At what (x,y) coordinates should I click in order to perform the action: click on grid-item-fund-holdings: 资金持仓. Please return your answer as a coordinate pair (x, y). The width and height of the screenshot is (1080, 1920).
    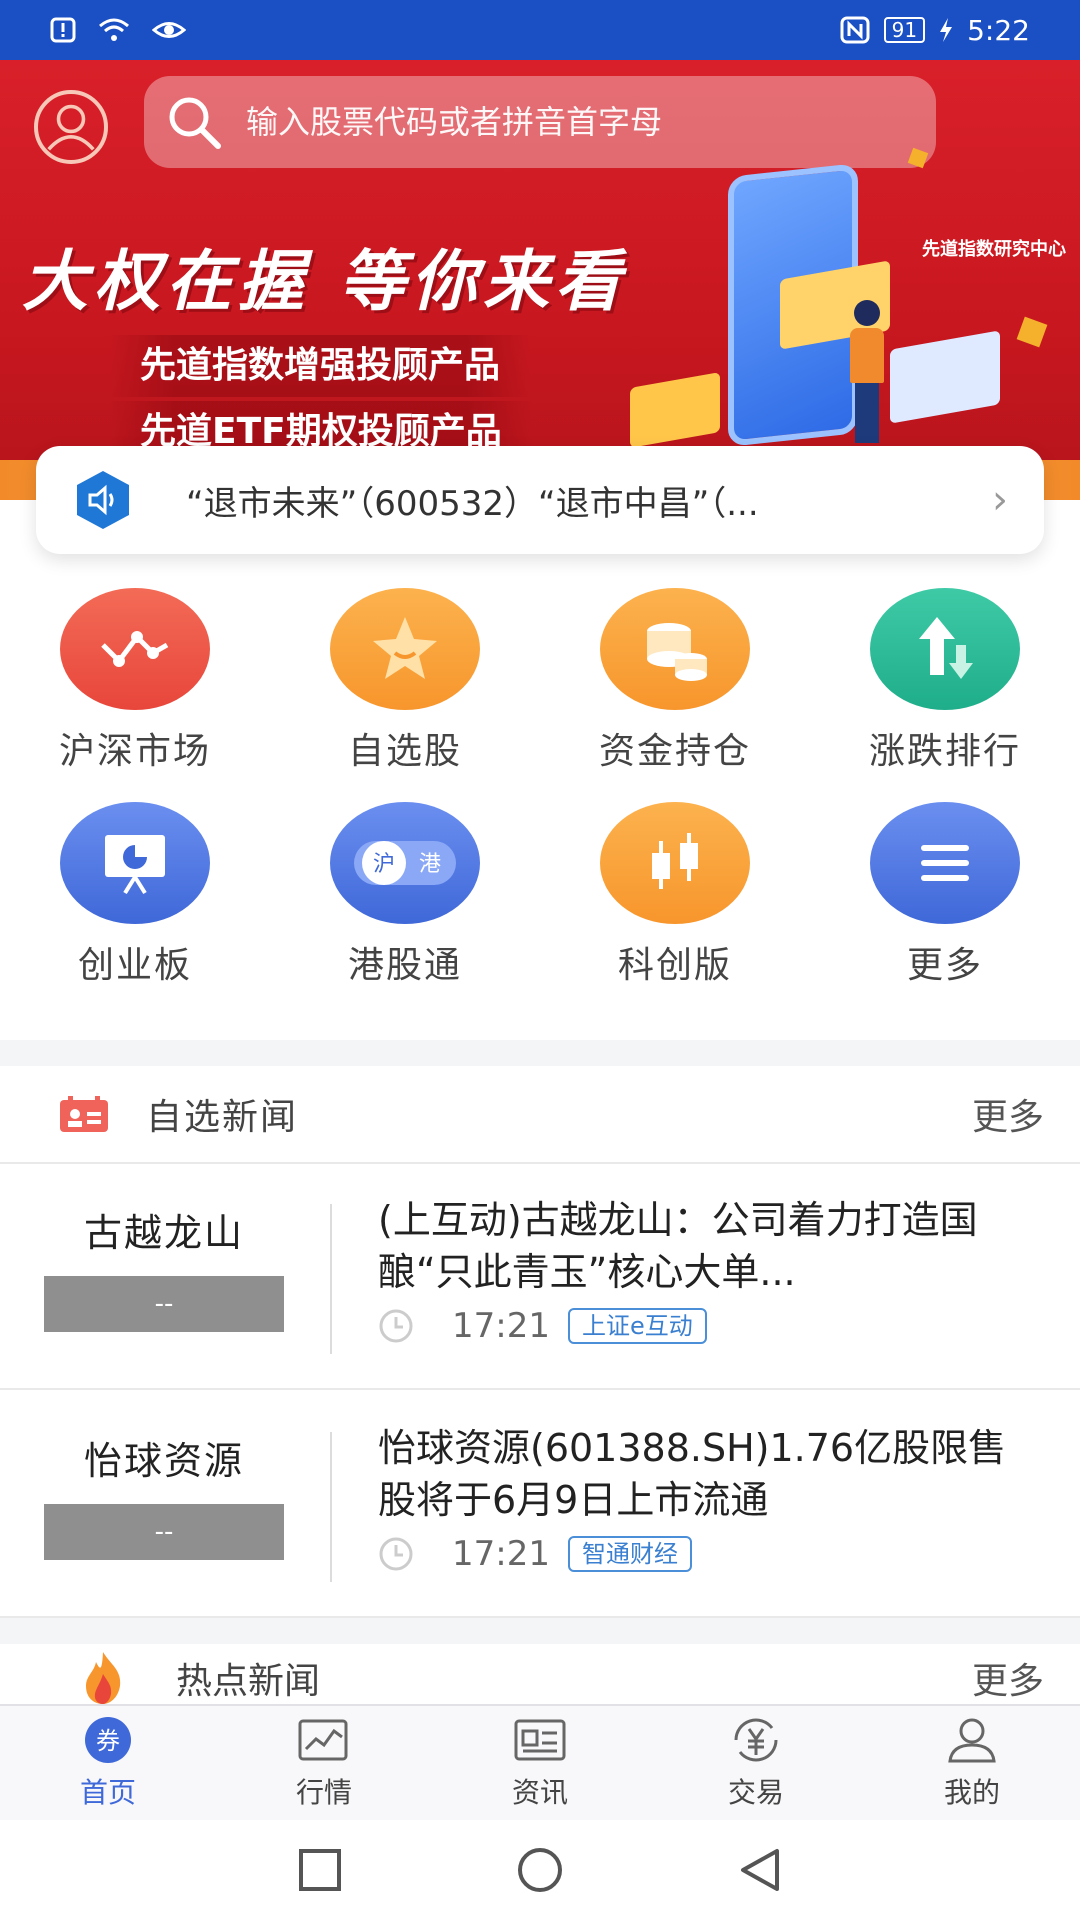
    Looking at the image, I should click on (675, 681).